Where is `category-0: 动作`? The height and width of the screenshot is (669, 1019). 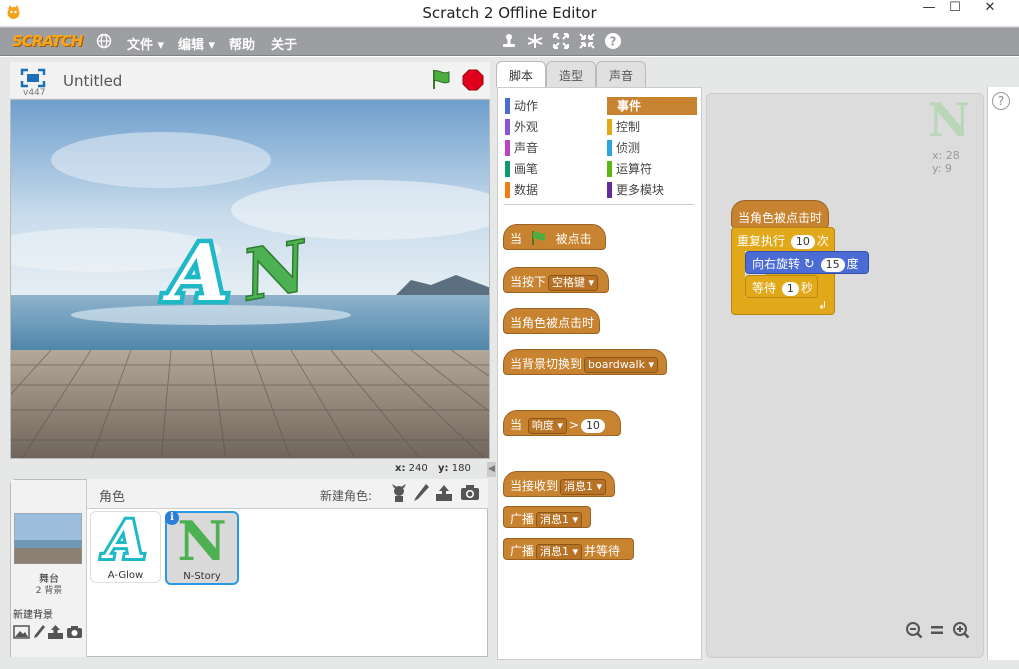 category-0: 动作 is located at coordinates (521, 106).